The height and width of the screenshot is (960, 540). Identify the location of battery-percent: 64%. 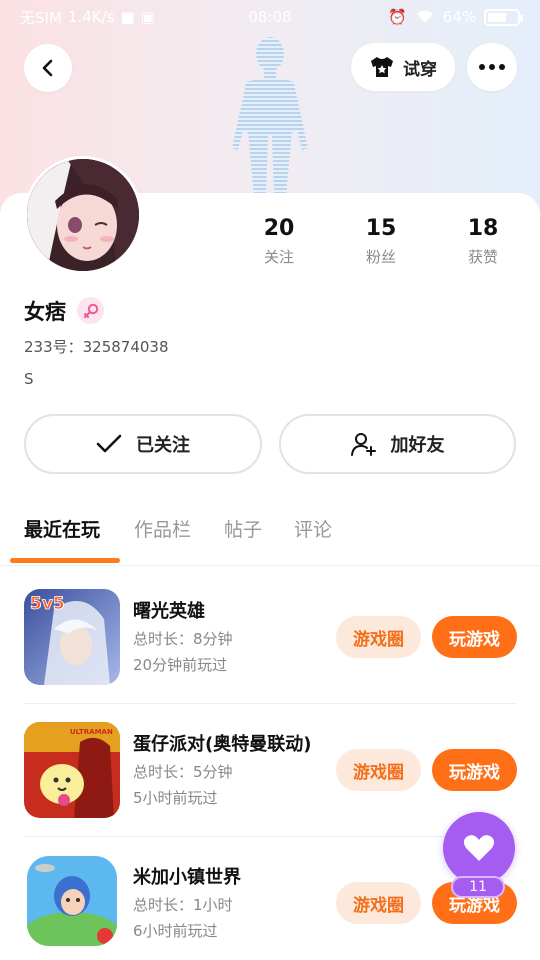
(459, 17).